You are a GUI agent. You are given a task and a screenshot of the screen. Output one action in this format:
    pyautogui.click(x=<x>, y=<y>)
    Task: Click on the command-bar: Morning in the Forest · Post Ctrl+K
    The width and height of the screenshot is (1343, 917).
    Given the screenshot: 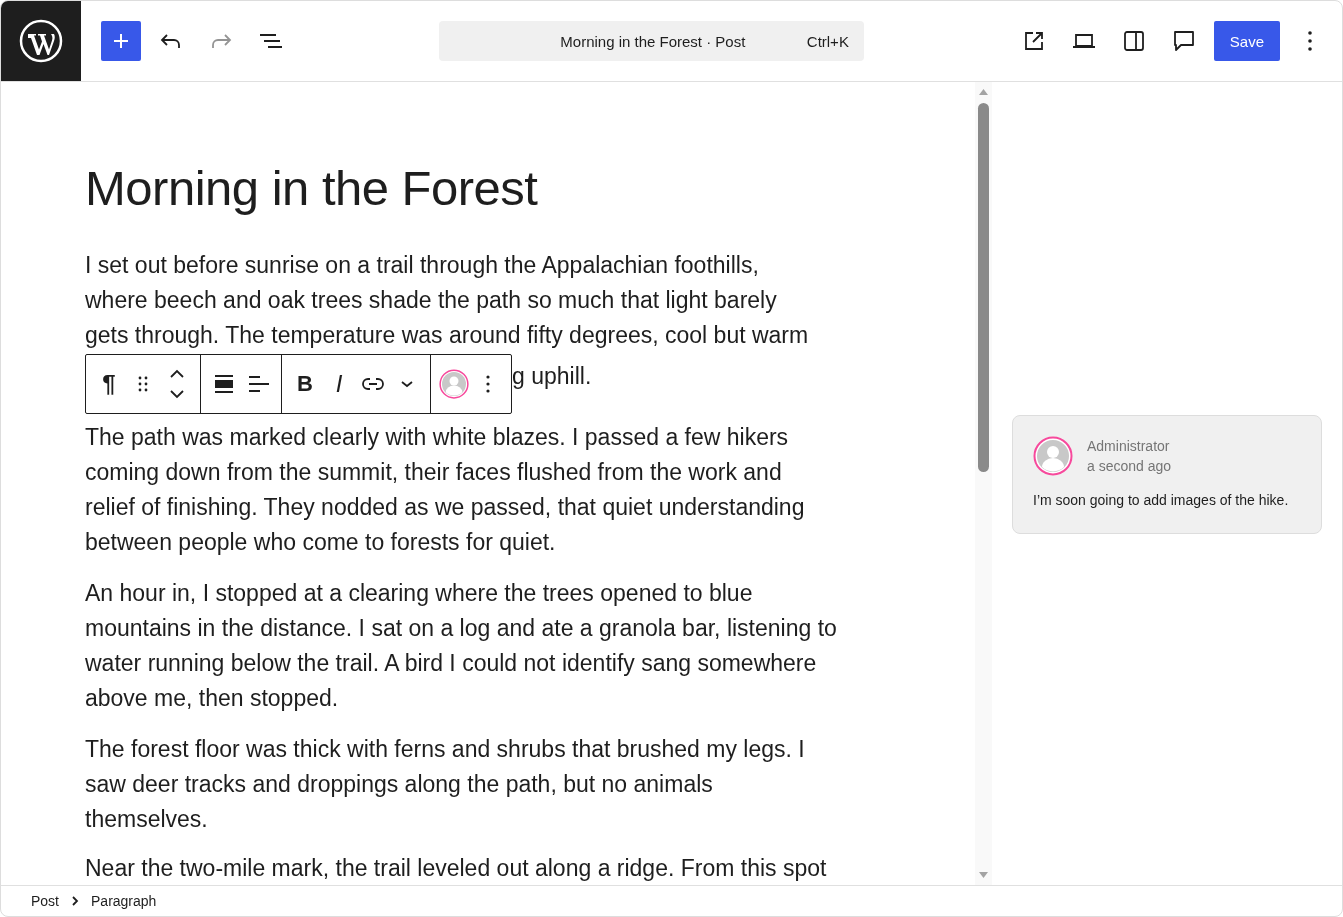 What is the action you would take?
    pyautogui.click(x=651, y=41)
    